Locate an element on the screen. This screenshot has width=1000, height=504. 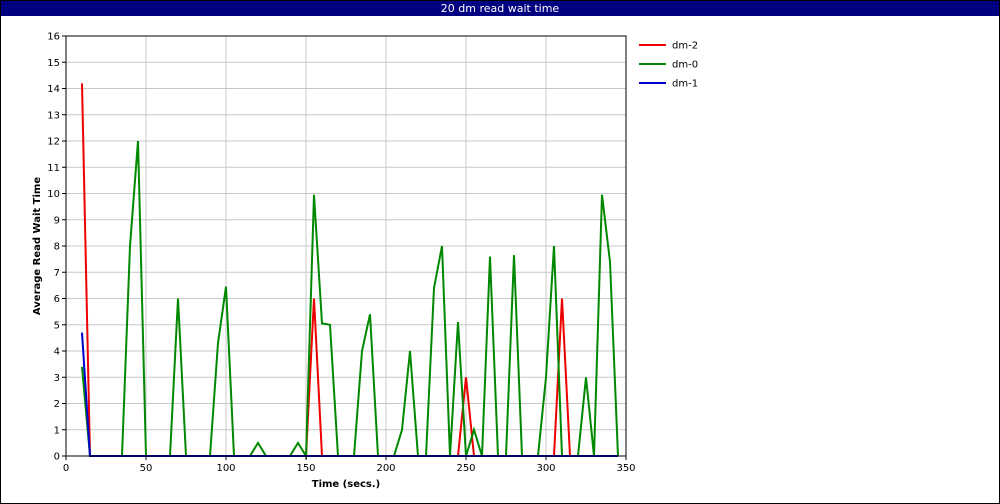
x-tick-label: 100 is located at coordinates (225, 468).